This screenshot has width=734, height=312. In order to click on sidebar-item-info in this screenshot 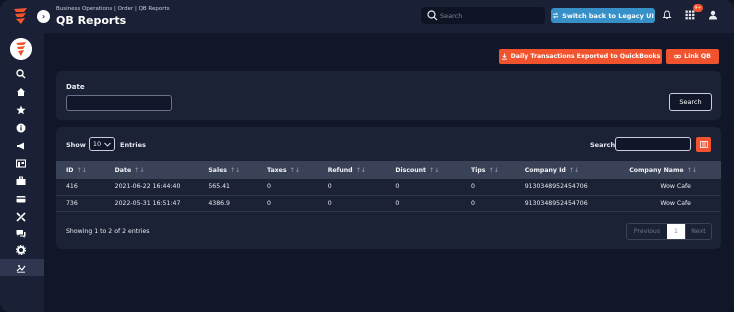, I will do `click(21, 128)`.